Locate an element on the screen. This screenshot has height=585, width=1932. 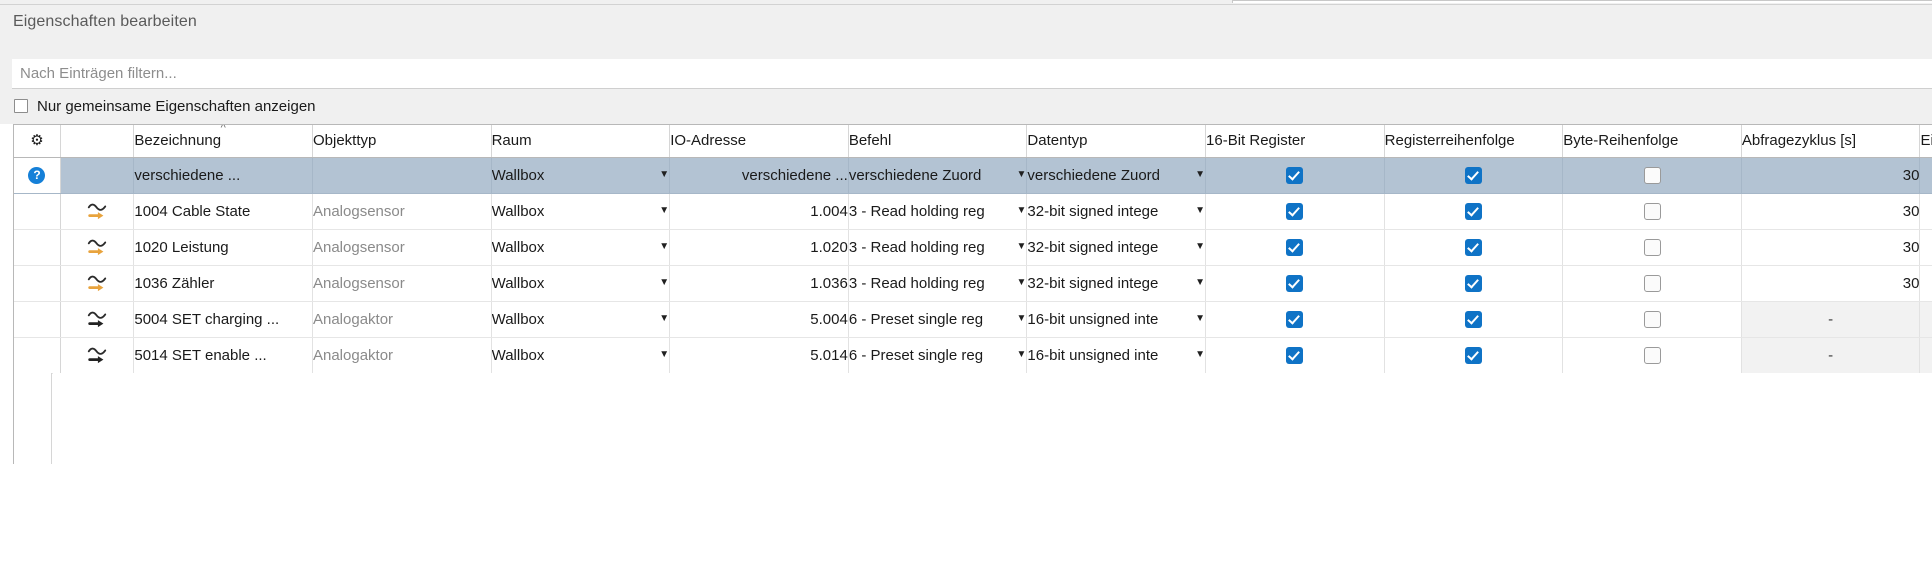
column-header-bezeichnung: ^ Bezeichnung is located at coordinates (223, 141).